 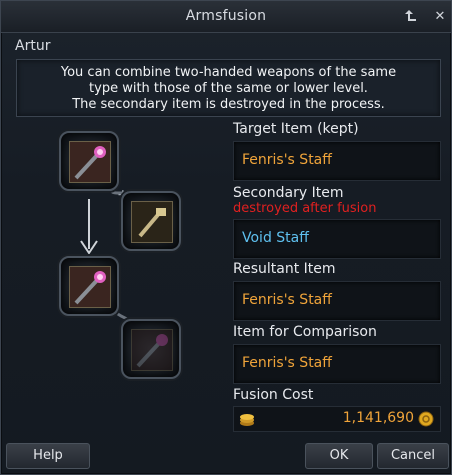 I want to click on title-bar: Armsfusion ✕, so click(x=226, y=17).